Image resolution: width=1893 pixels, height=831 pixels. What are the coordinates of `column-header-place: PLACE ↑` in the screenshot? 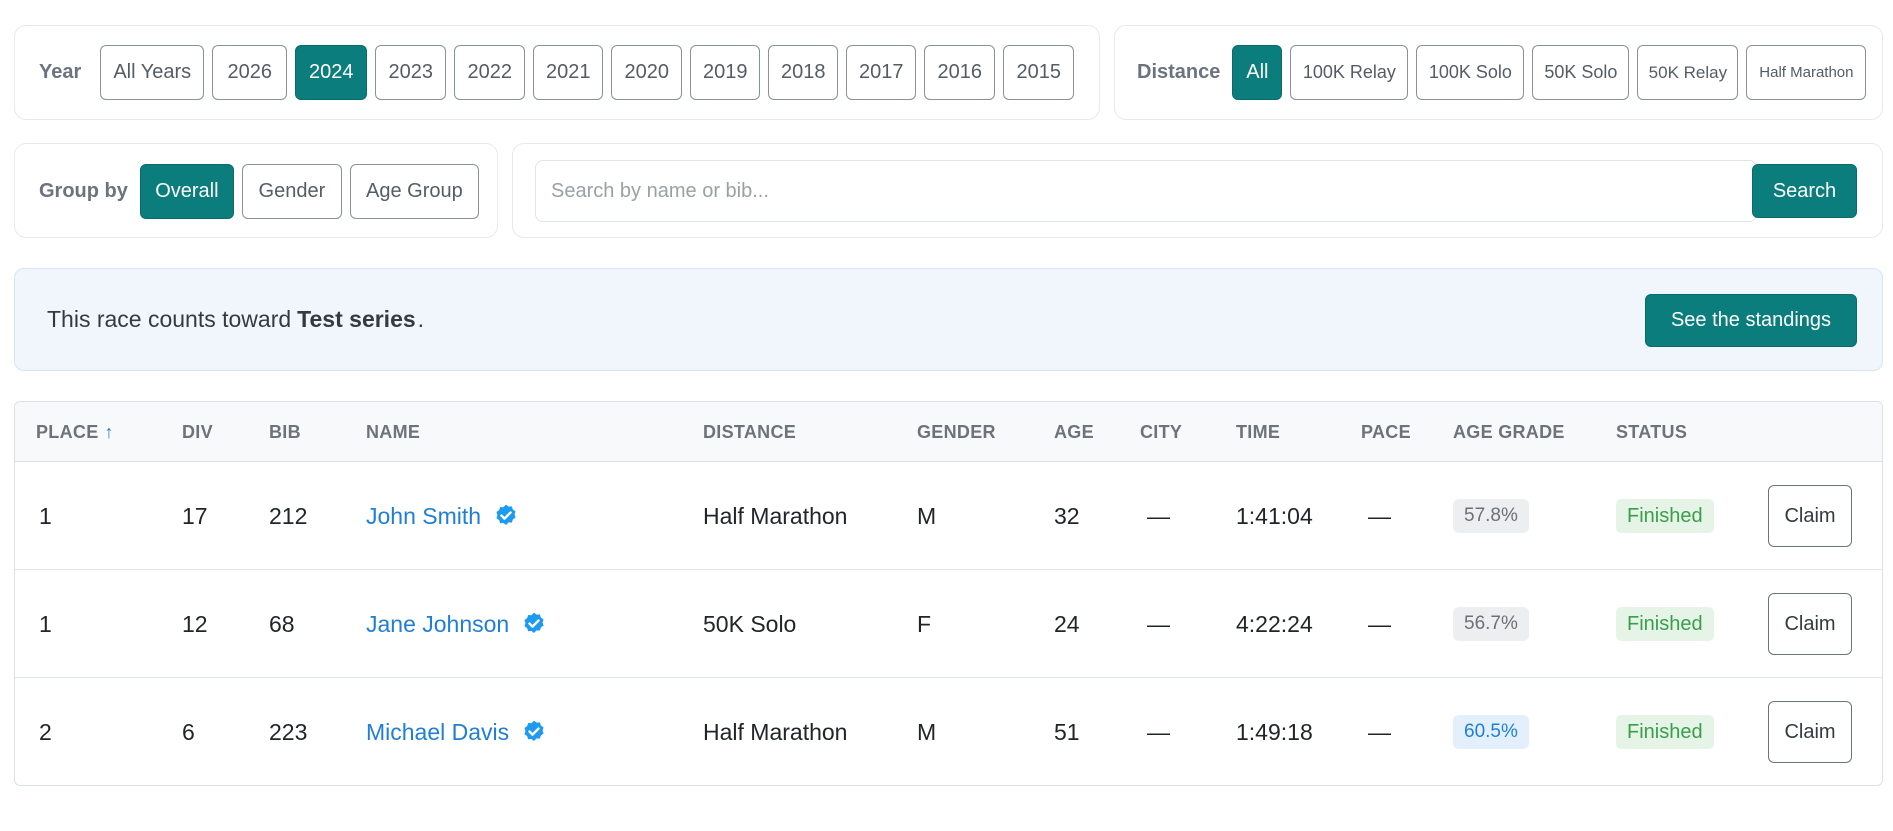 It's located at (75, 432).